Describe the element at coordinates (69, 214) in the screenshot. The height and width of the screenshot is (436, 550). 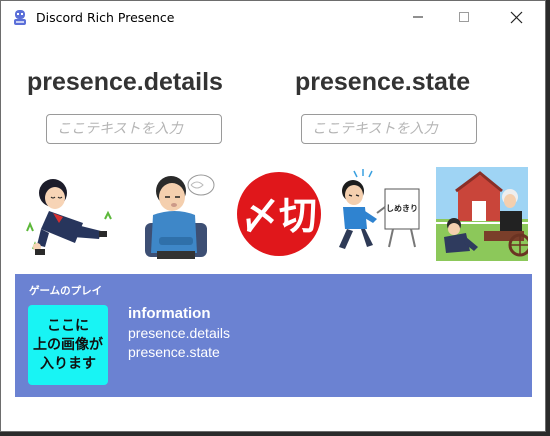
I see `lying-student-illustration` at that location.